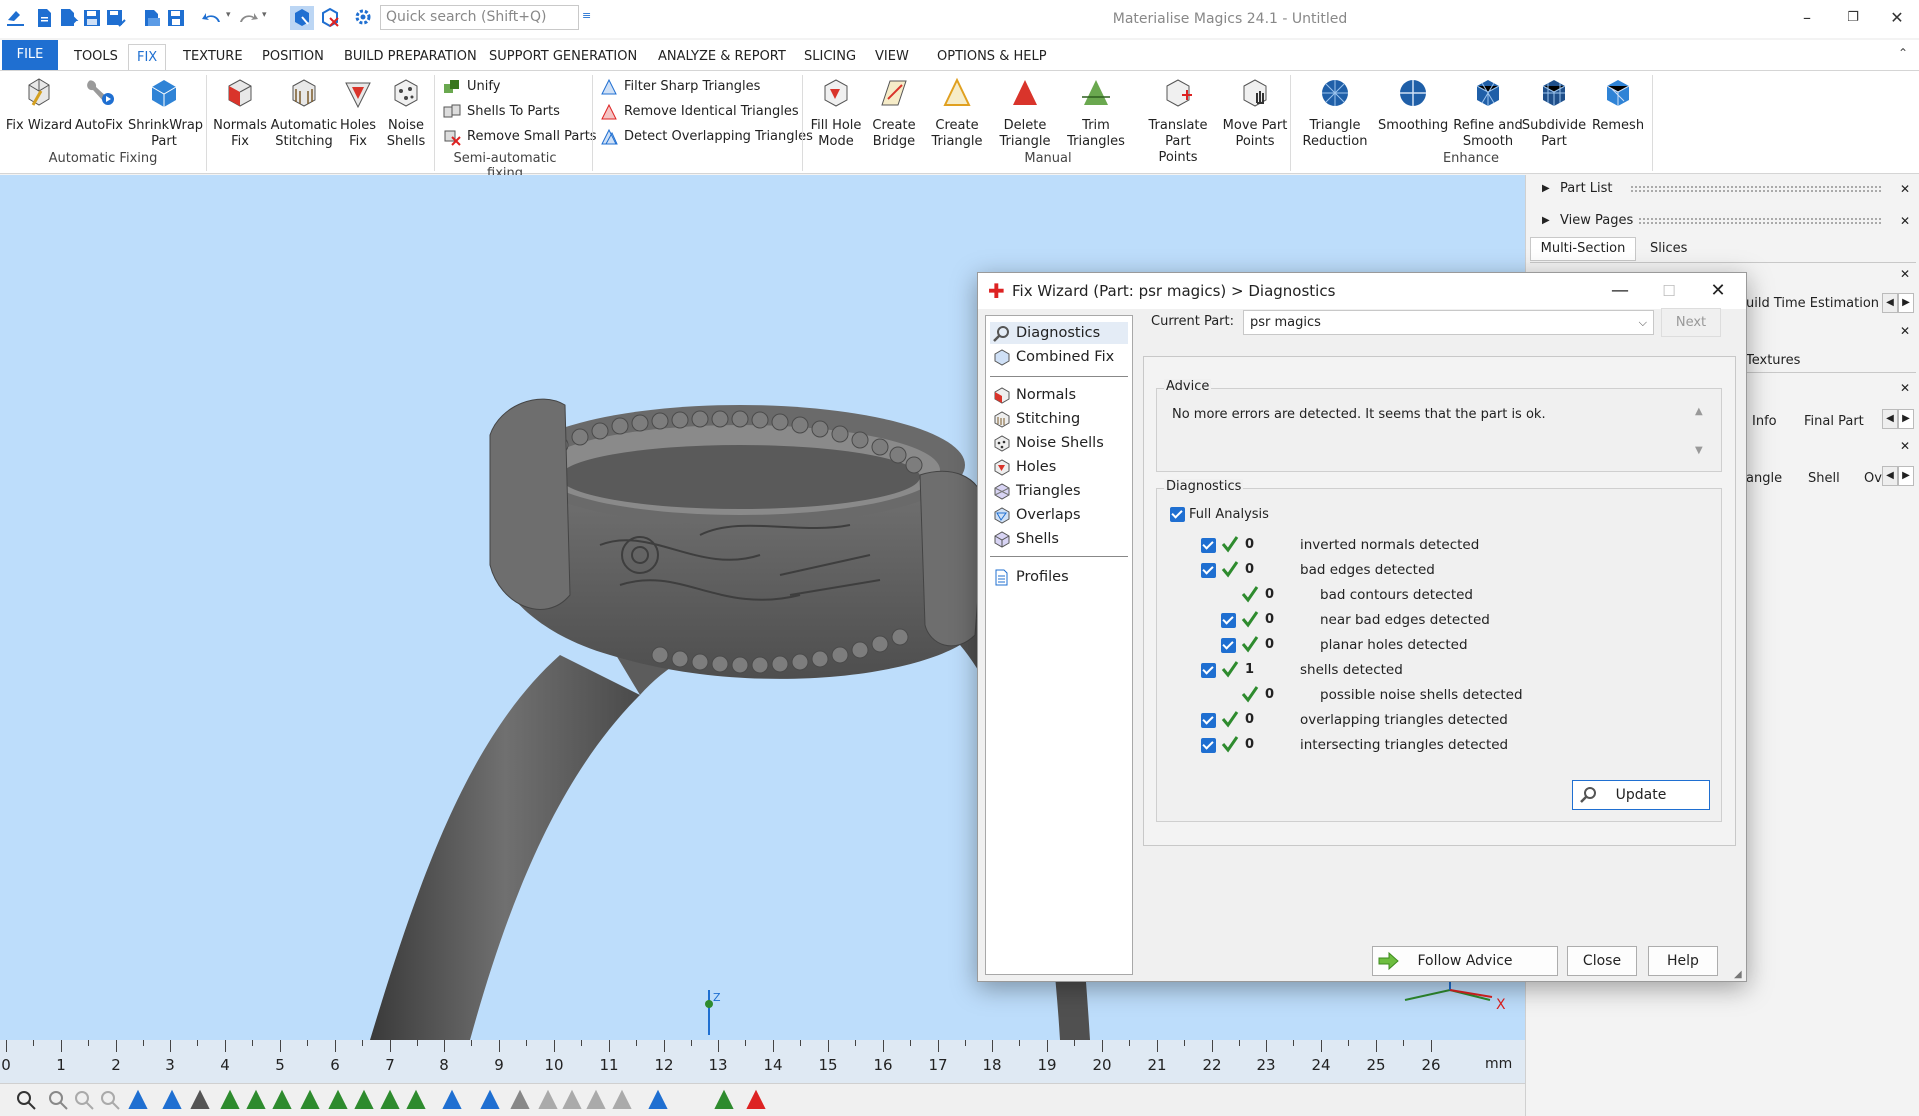 Image resolution: width=1919 pixels, height=1116 pixels. Describe the element at coordinates (1413, 104) in the screenshot. I see `smoothing-button: Smoothing` at that location.